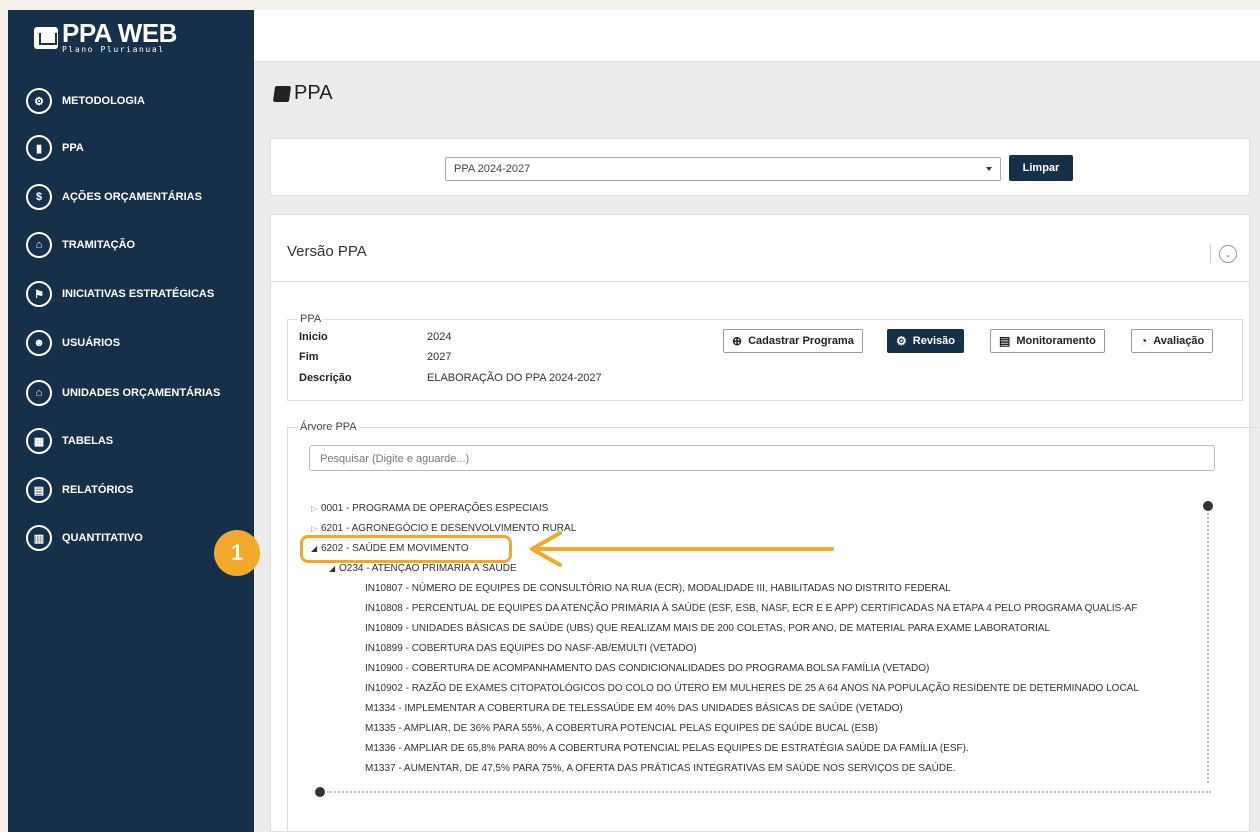  I want to click on page-title-text: PPA, so click(313, 93).